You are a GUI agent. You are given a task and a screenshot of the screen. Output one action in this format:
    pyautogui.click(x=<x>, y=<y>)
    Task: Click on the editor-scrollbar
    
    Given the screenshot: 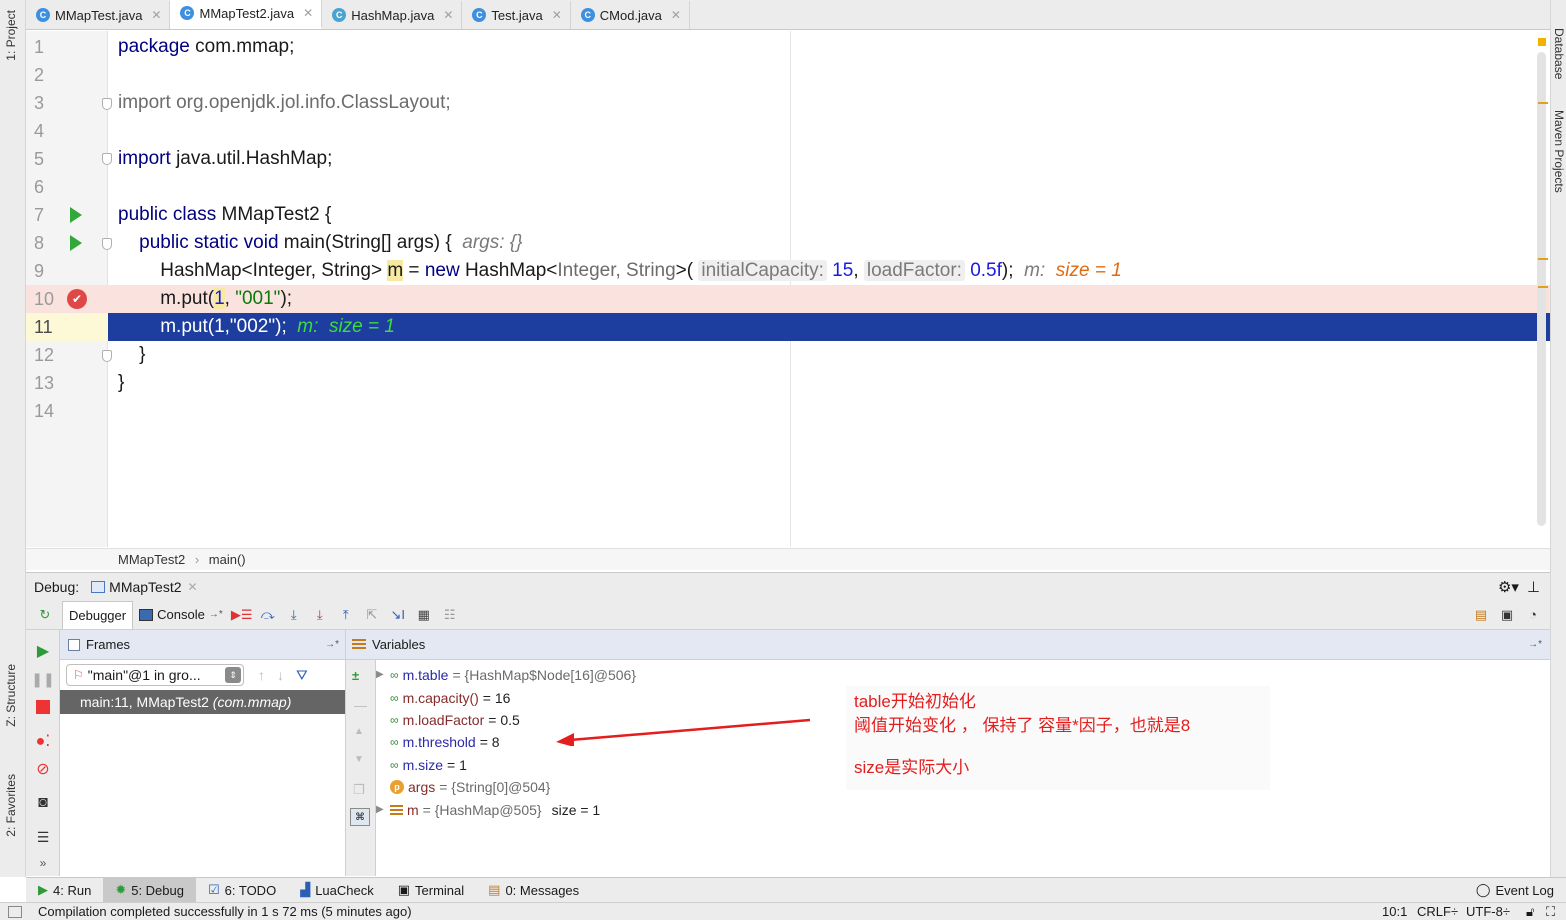 What is the action you would take?
    pyautogui.click(x=1541, y=289)
    